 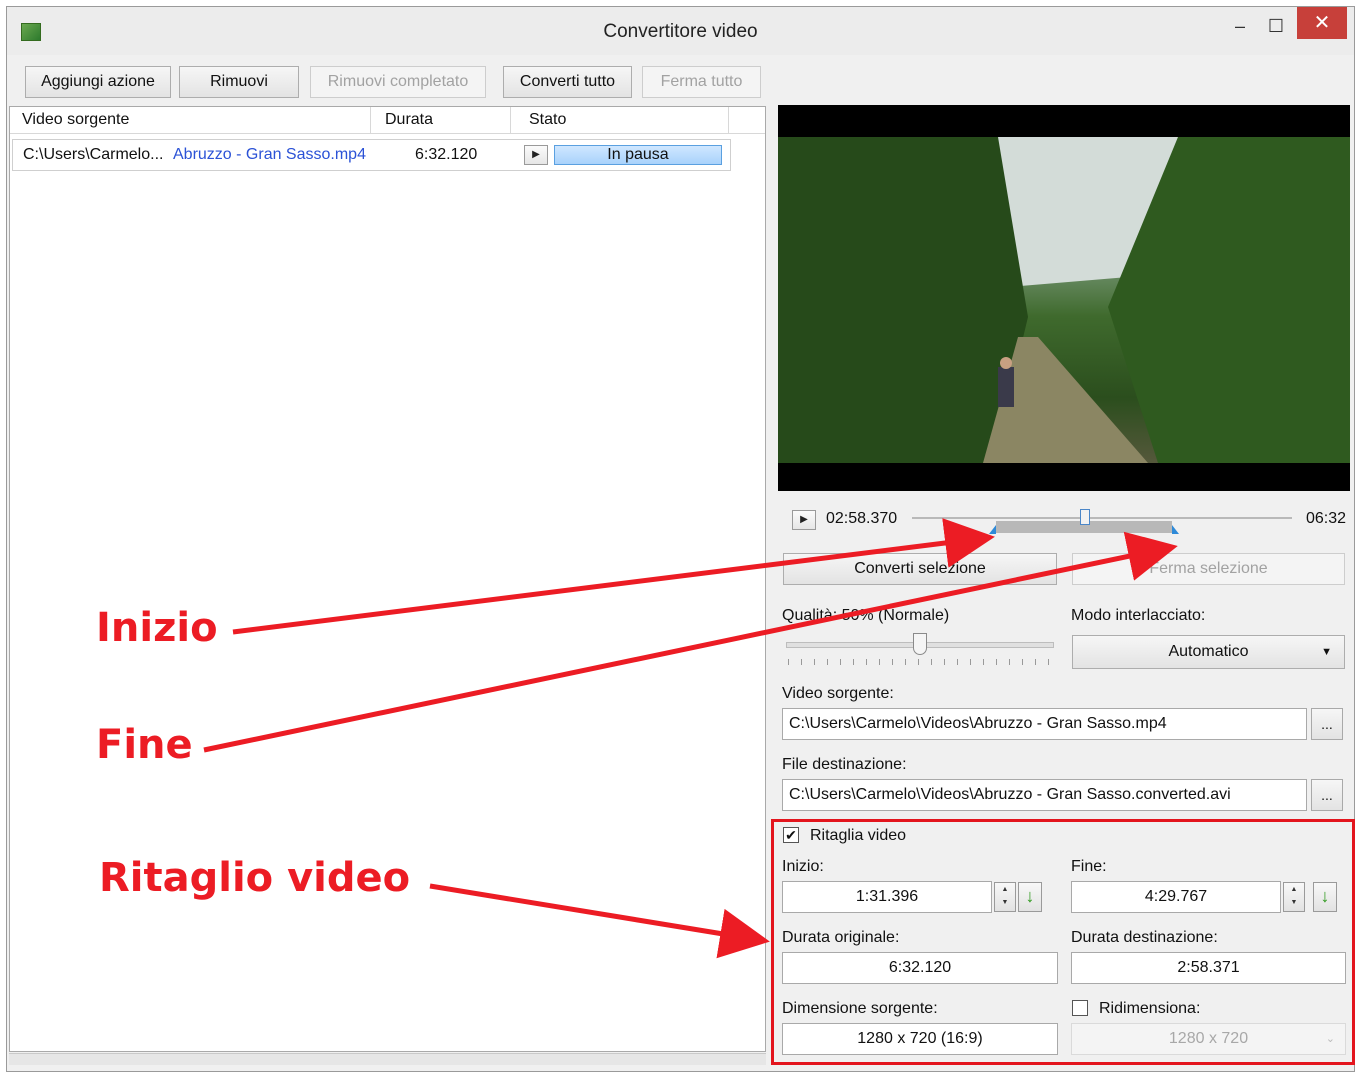 I want to click on video-scene-image, so click(x=1064, y=300).